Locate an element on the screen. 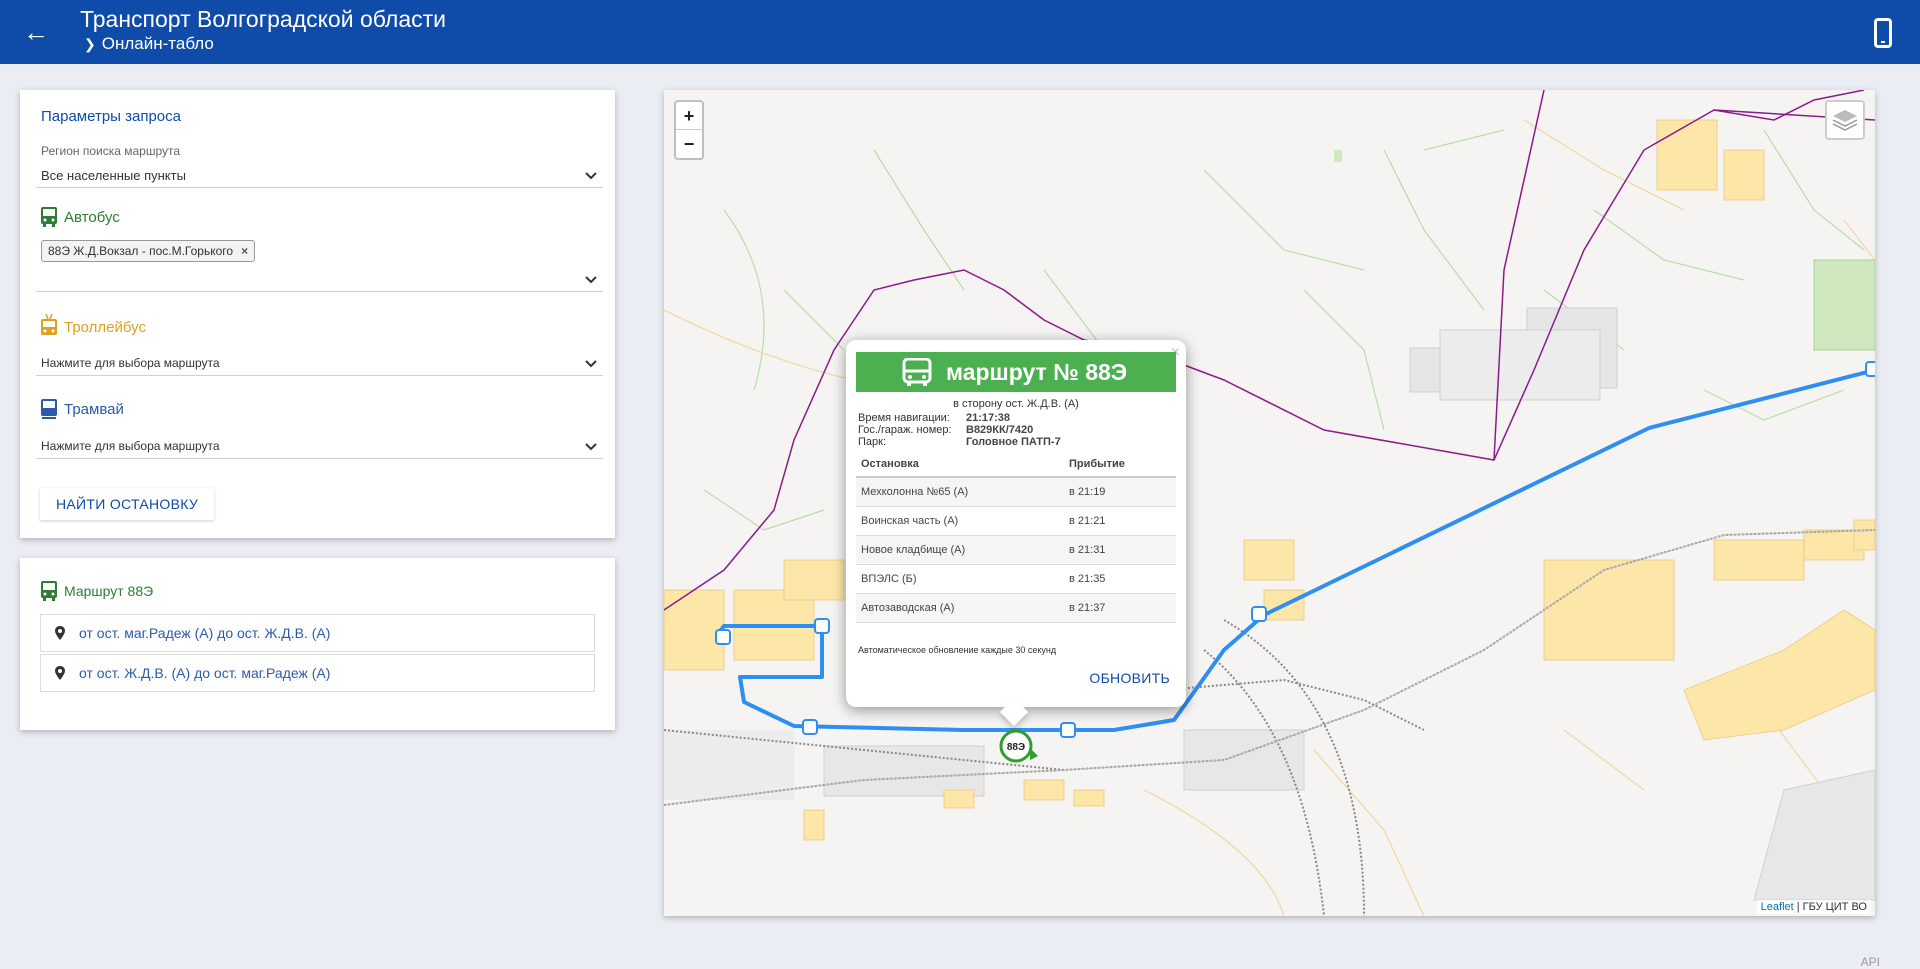 This screenshot has height=969, width=1920. region-label: Регион поиска маршрута is located at coordinates (111, 151).